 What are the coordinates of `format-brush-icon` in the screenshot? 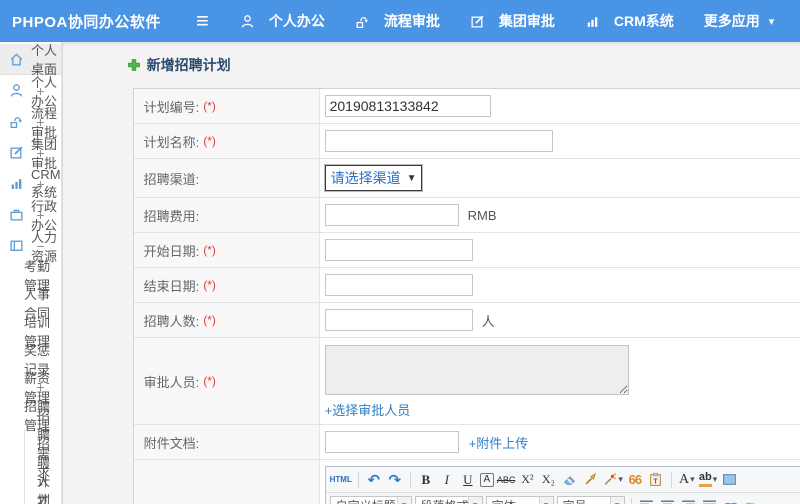 It's located at (590, 480).